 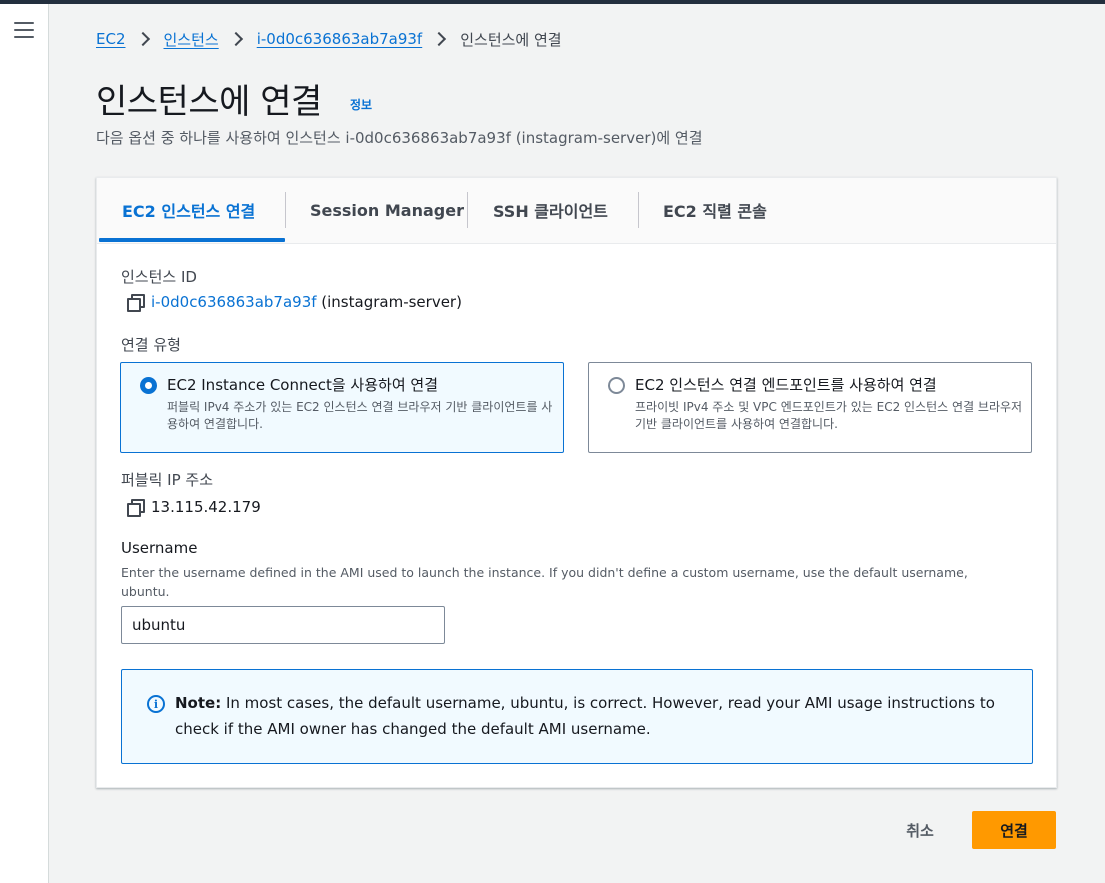 I want to click on tab-ec2-serial-console: EC2 직렬 콘솔, so click(x=715, y=210).